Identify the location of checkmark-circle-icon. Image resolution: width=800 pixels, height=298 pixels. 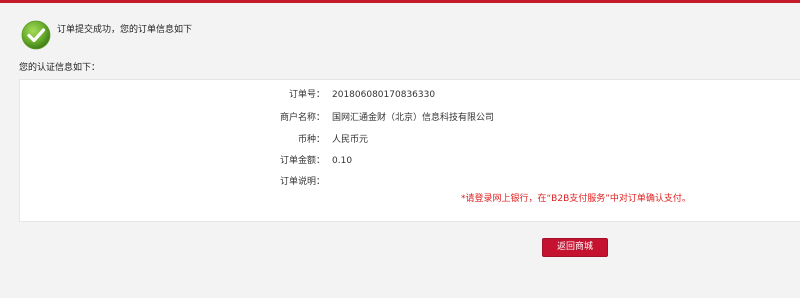
(36, 35).